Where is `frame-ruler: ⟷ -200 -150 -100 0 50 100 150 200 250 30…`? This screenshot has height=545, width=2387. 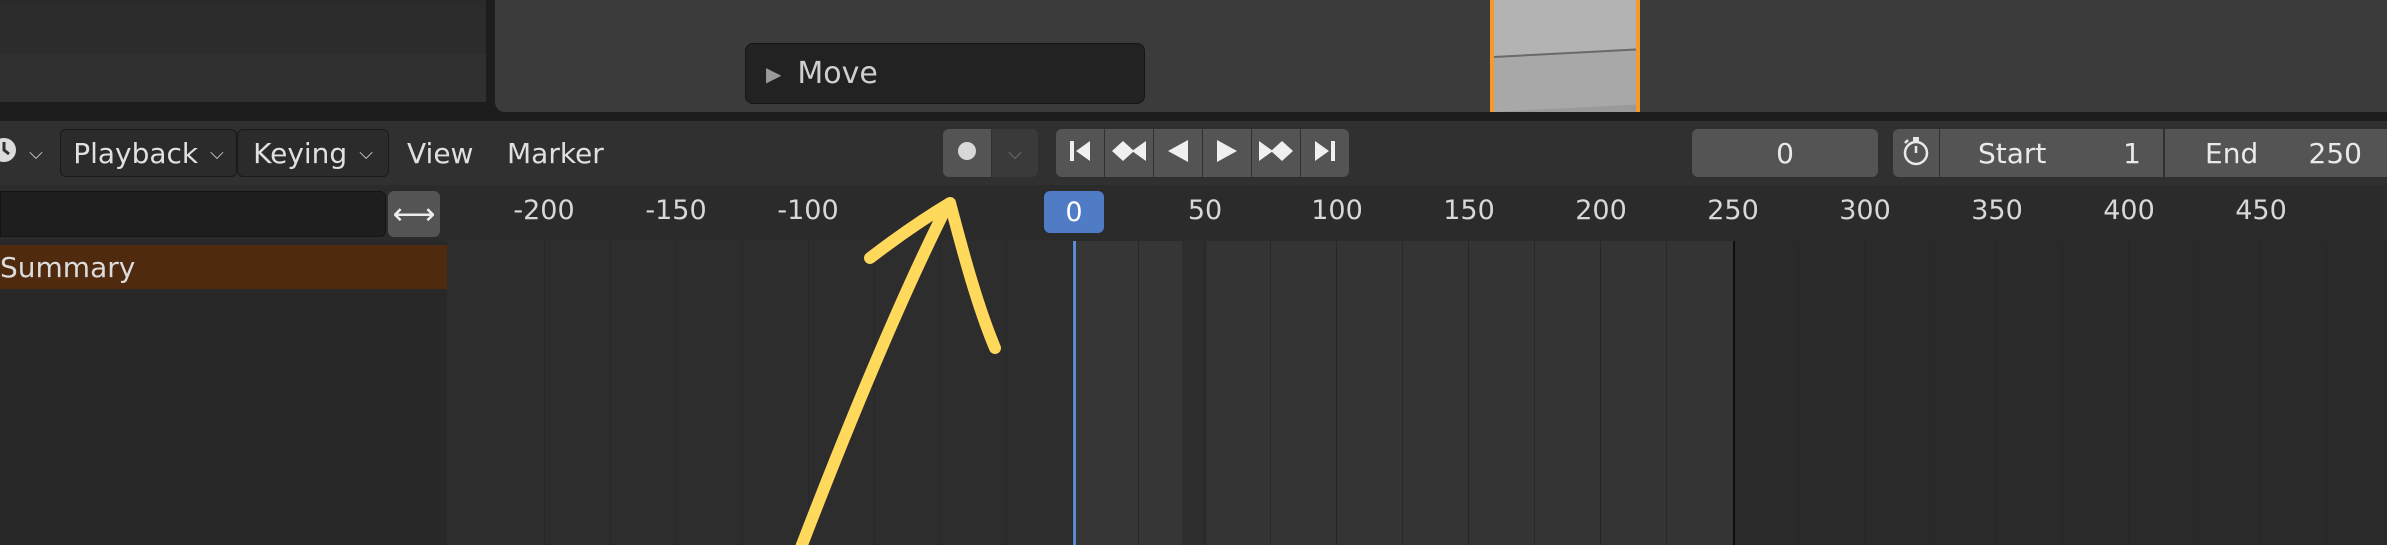 frame-ruler: ⟷ -200 -150 -100 0 50 100 150 200 250 30… is located at coordinates (1193, 213).